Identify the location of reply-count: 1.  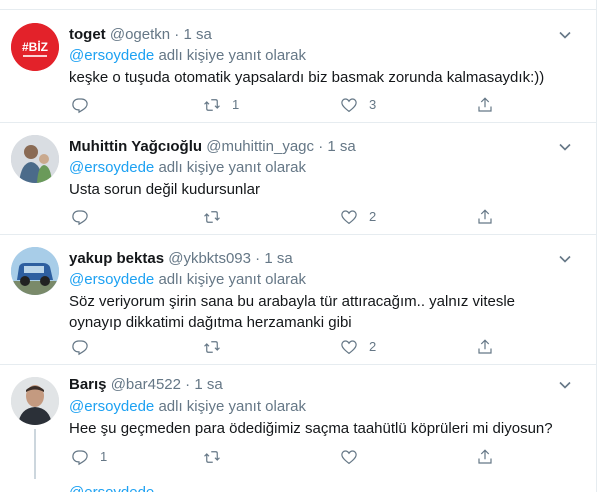
(104, 456).